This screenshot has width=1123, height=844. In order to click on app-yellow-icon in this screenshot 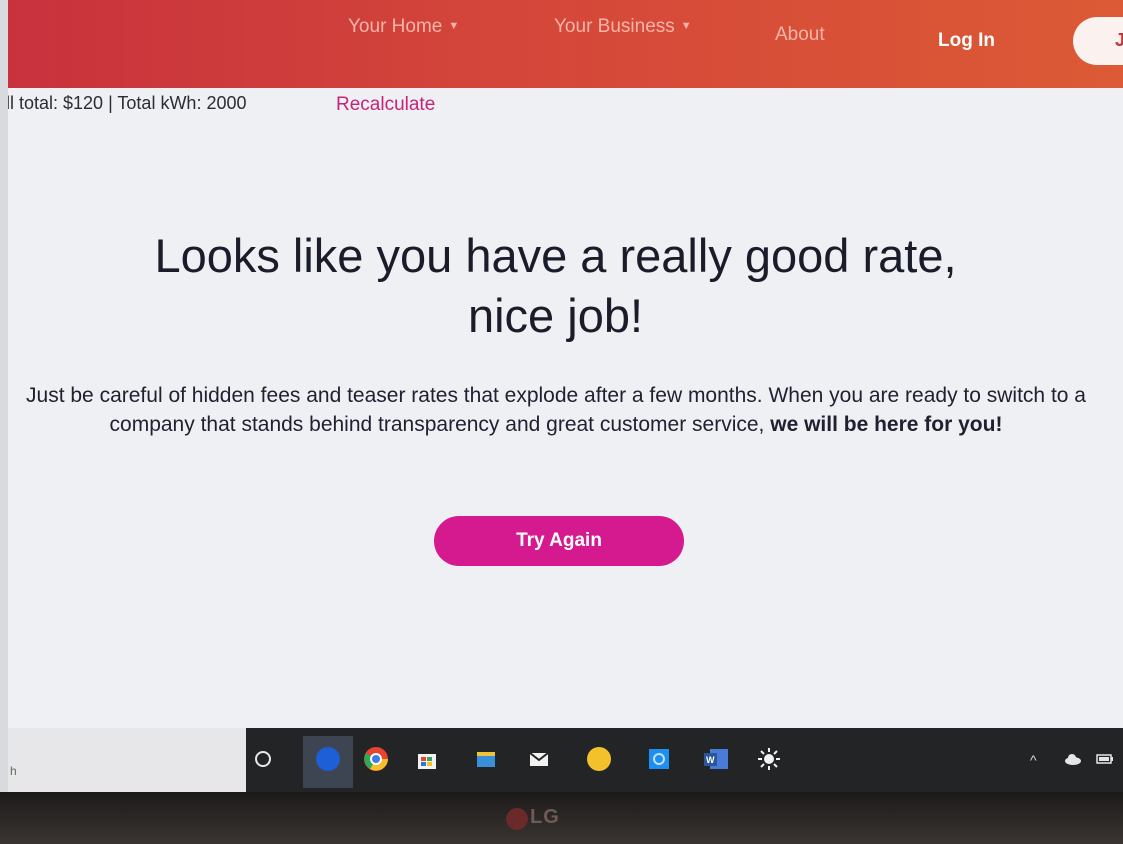, I will do `click(599, 759)`.